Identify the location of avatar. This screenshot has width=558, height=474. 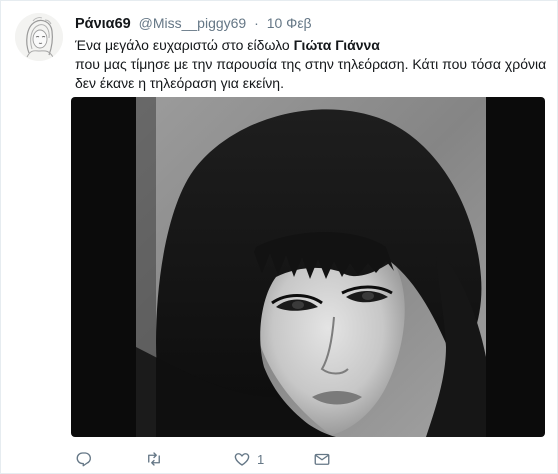
(39, 37).